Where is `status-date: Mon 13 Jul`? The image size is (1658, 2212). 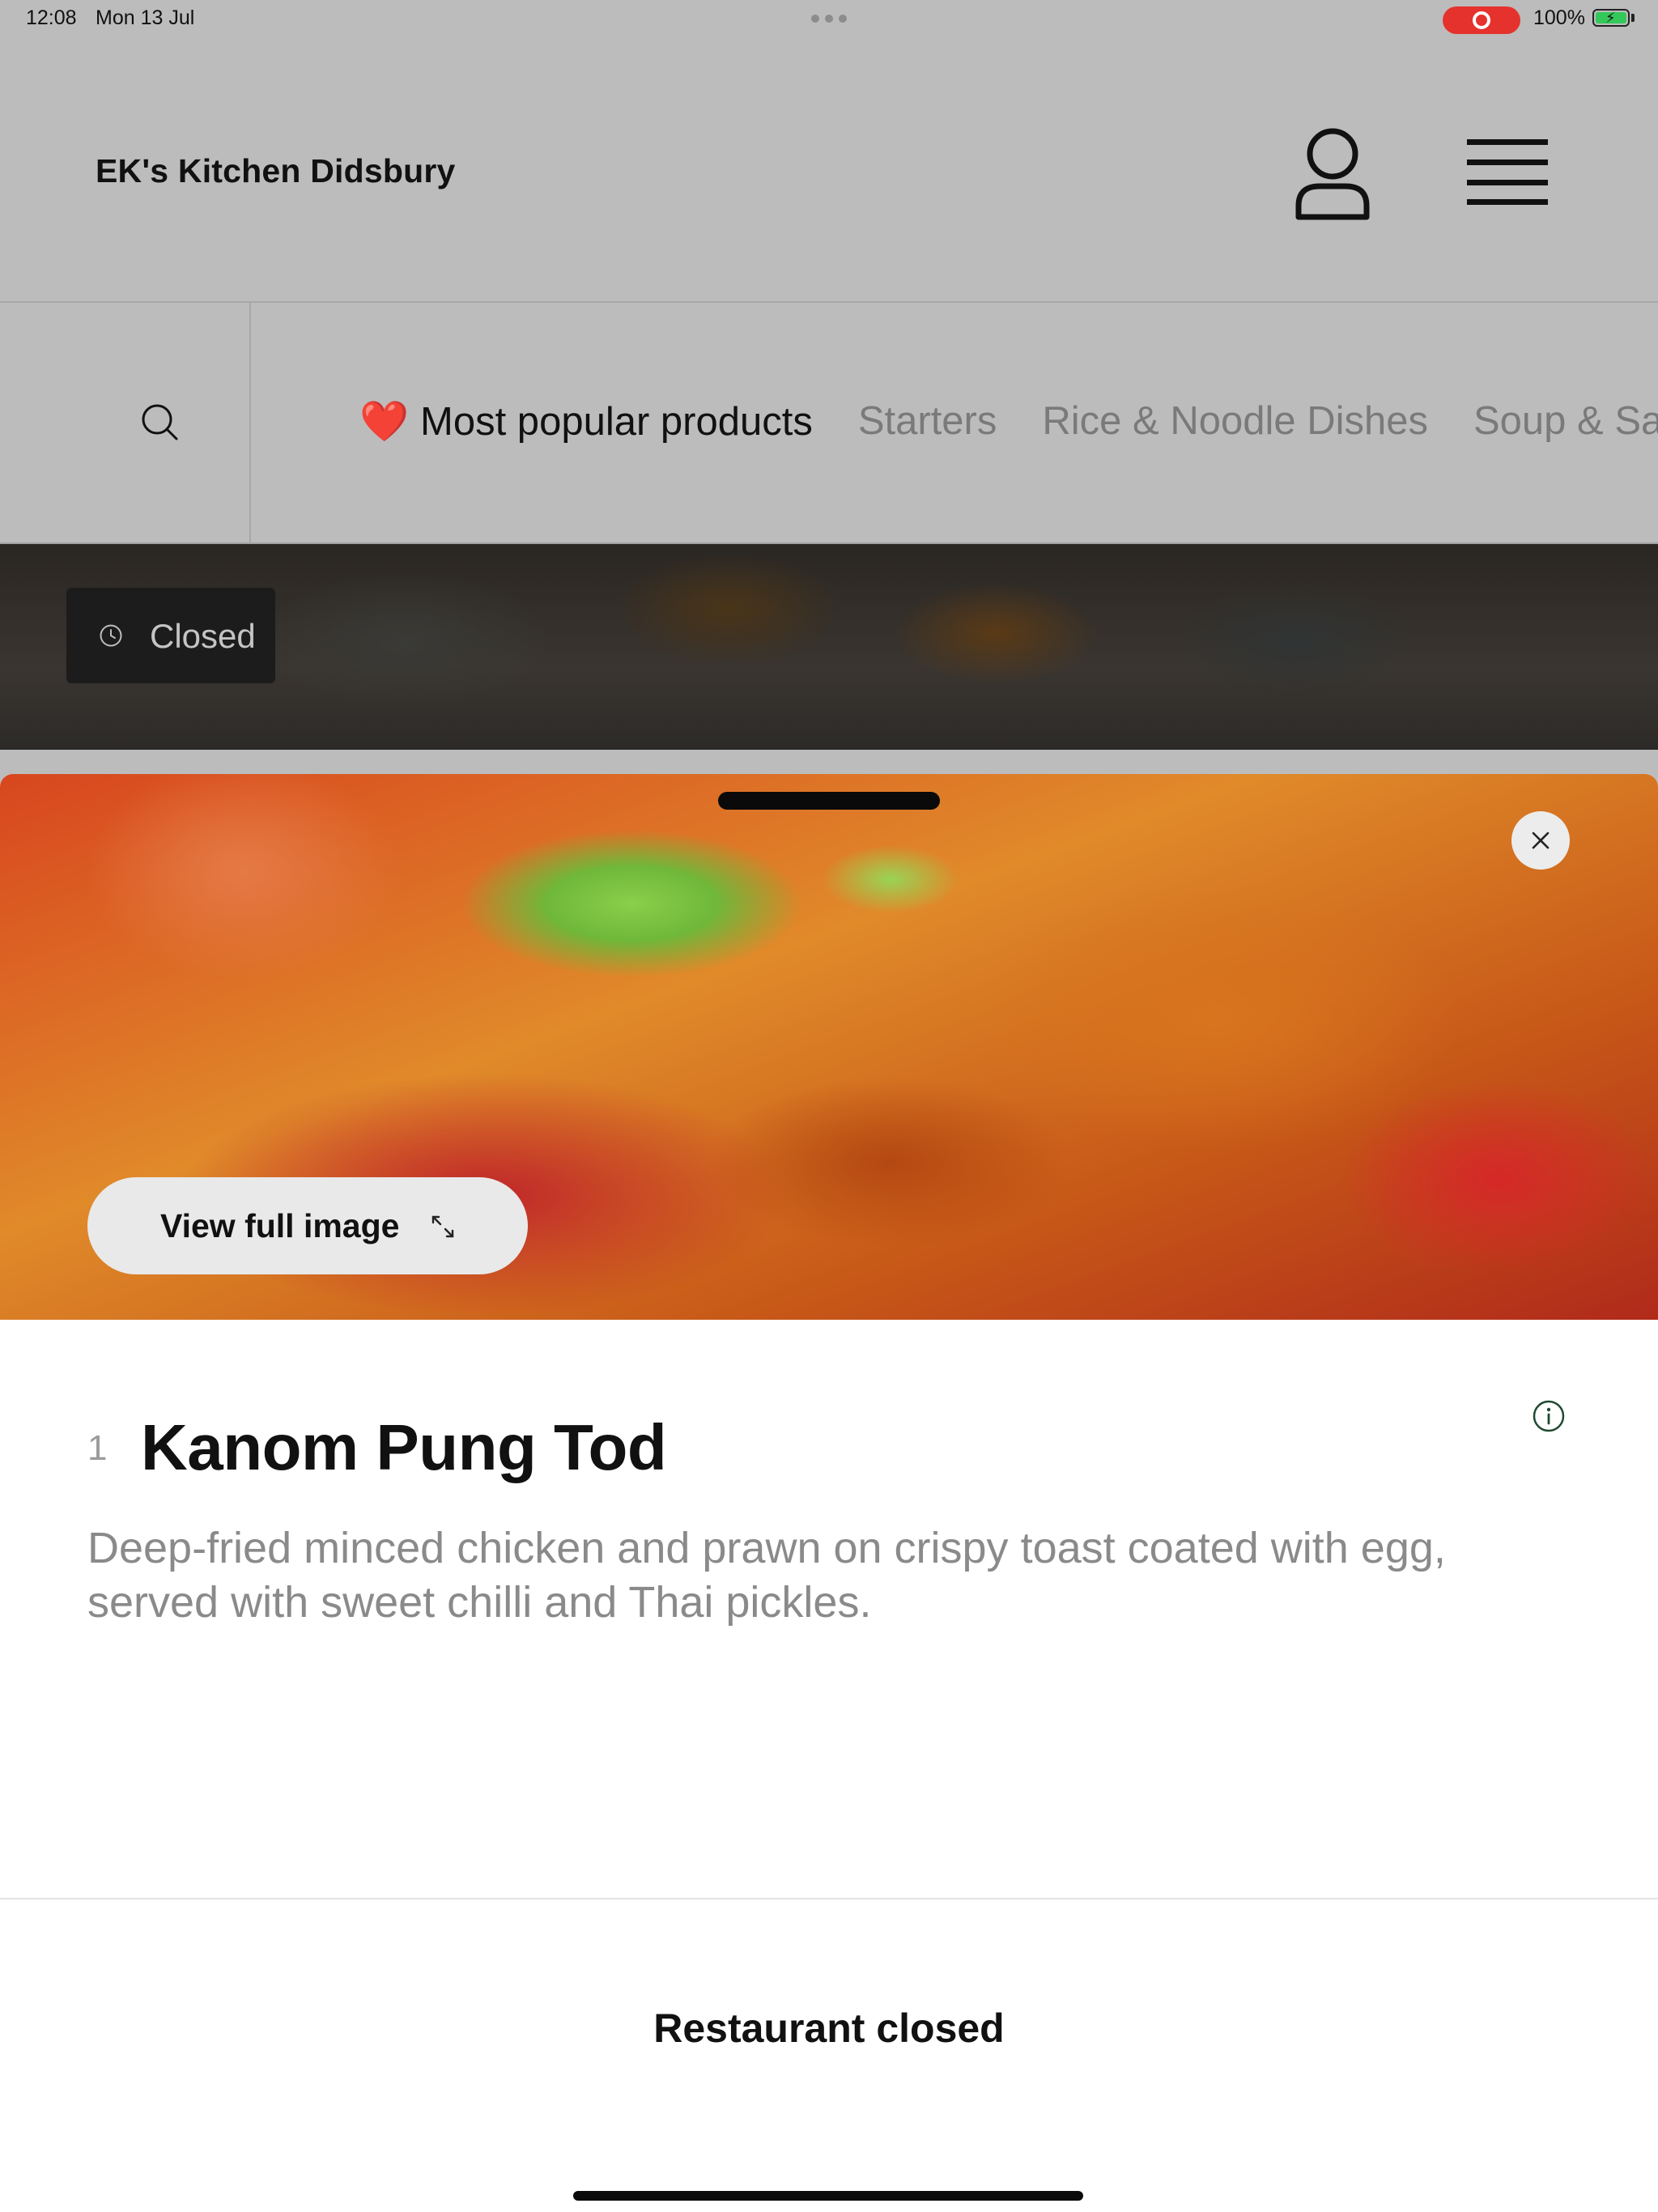
status-date: Mon 13 Jul is located at coordinates (145, 18).